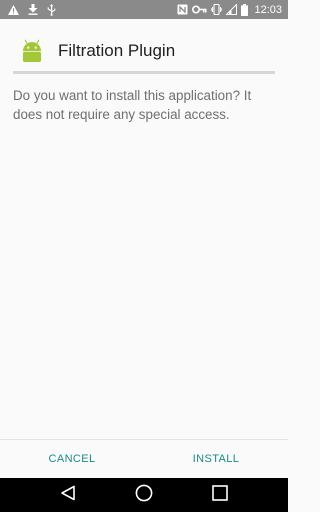 This screenshot has height=512, width=320. Describe the element at coordinates (199, 9) in the screenshot. I see `vpn-key-icon` at that location.